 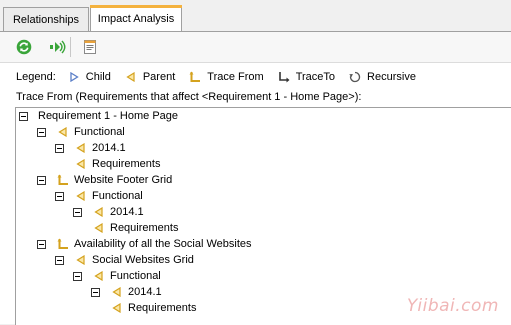 I want to click on legend: Legend: Child Parent Trace From TraceTo, so click(x=222, y=77).